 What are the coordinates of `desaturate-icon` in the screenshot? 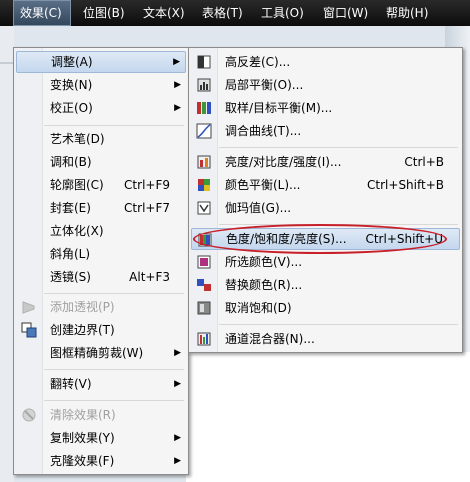 It's located at (204, 308).